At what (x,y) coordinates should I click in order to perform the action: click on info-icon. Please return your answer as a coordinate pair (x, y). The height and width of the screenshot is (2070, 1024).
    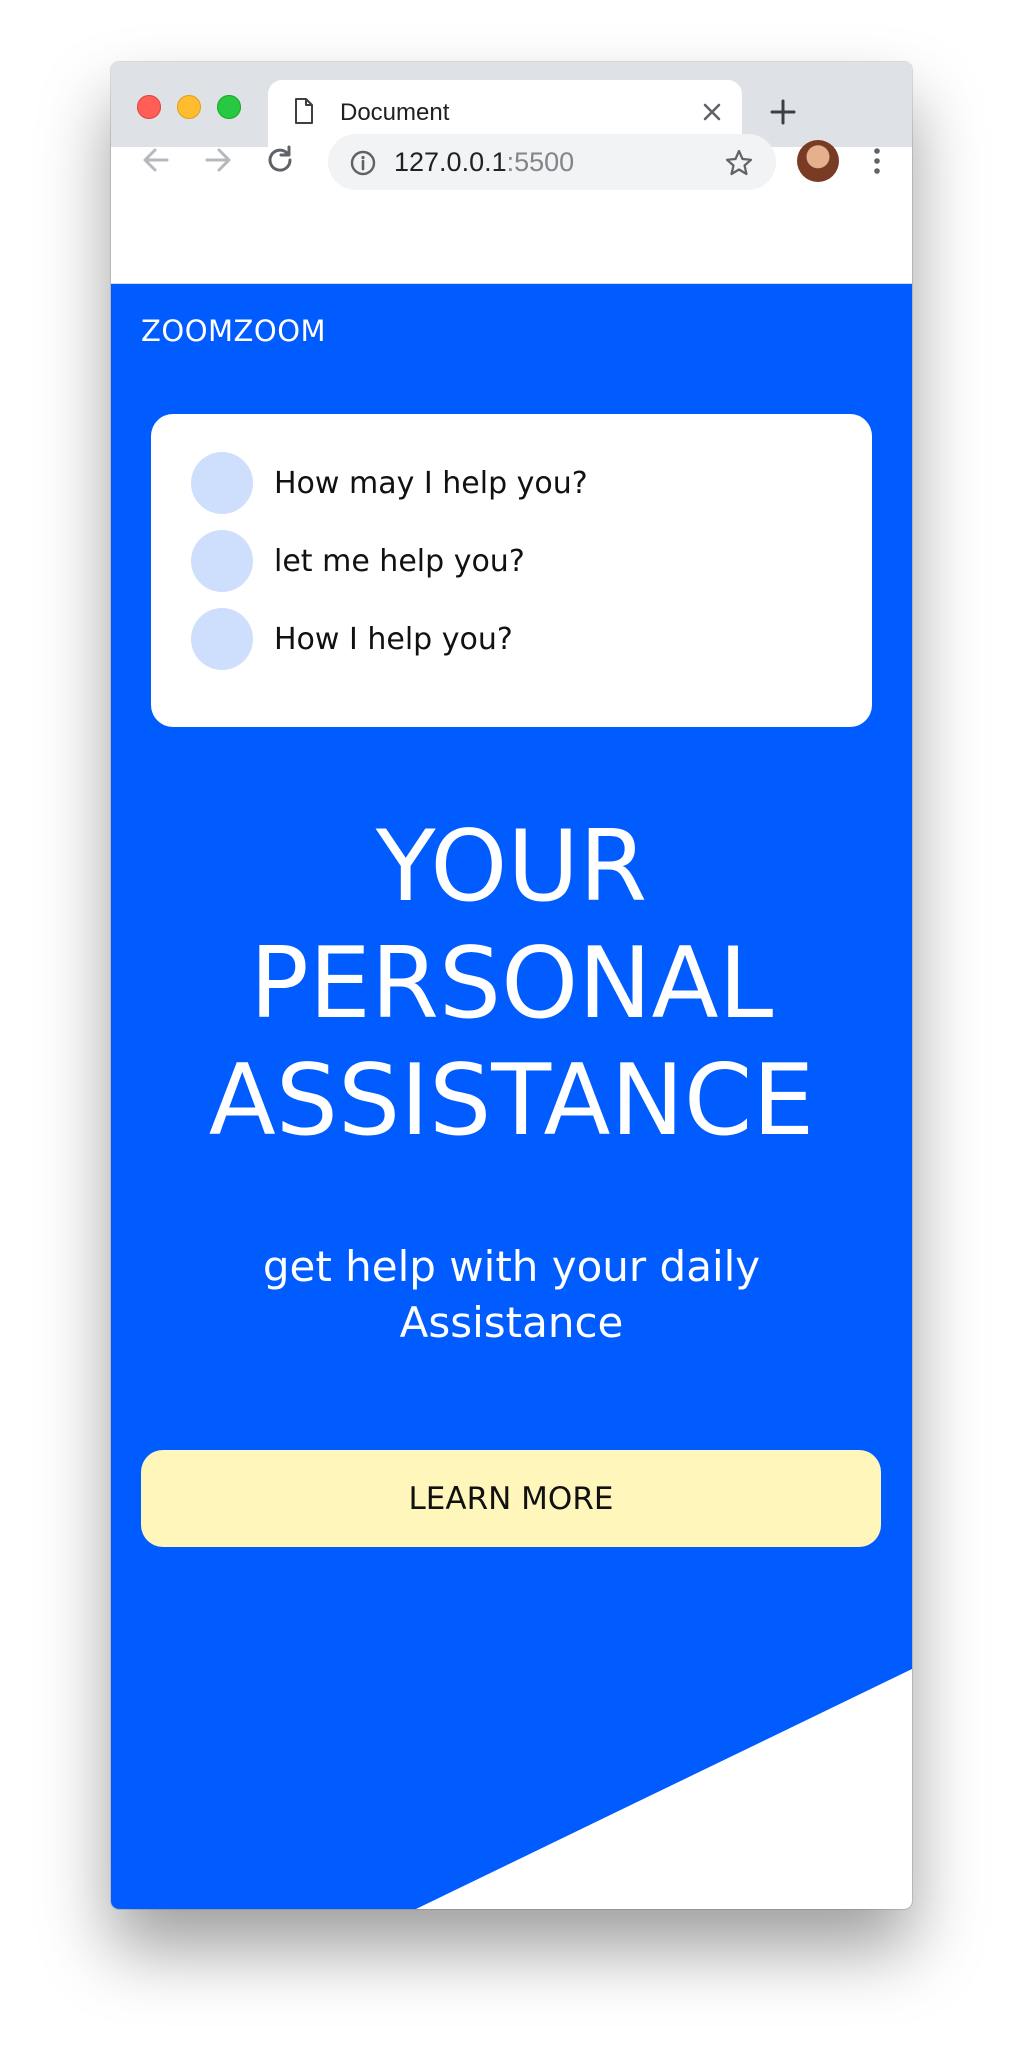
    Looking at the image, I should click on (363, 165).